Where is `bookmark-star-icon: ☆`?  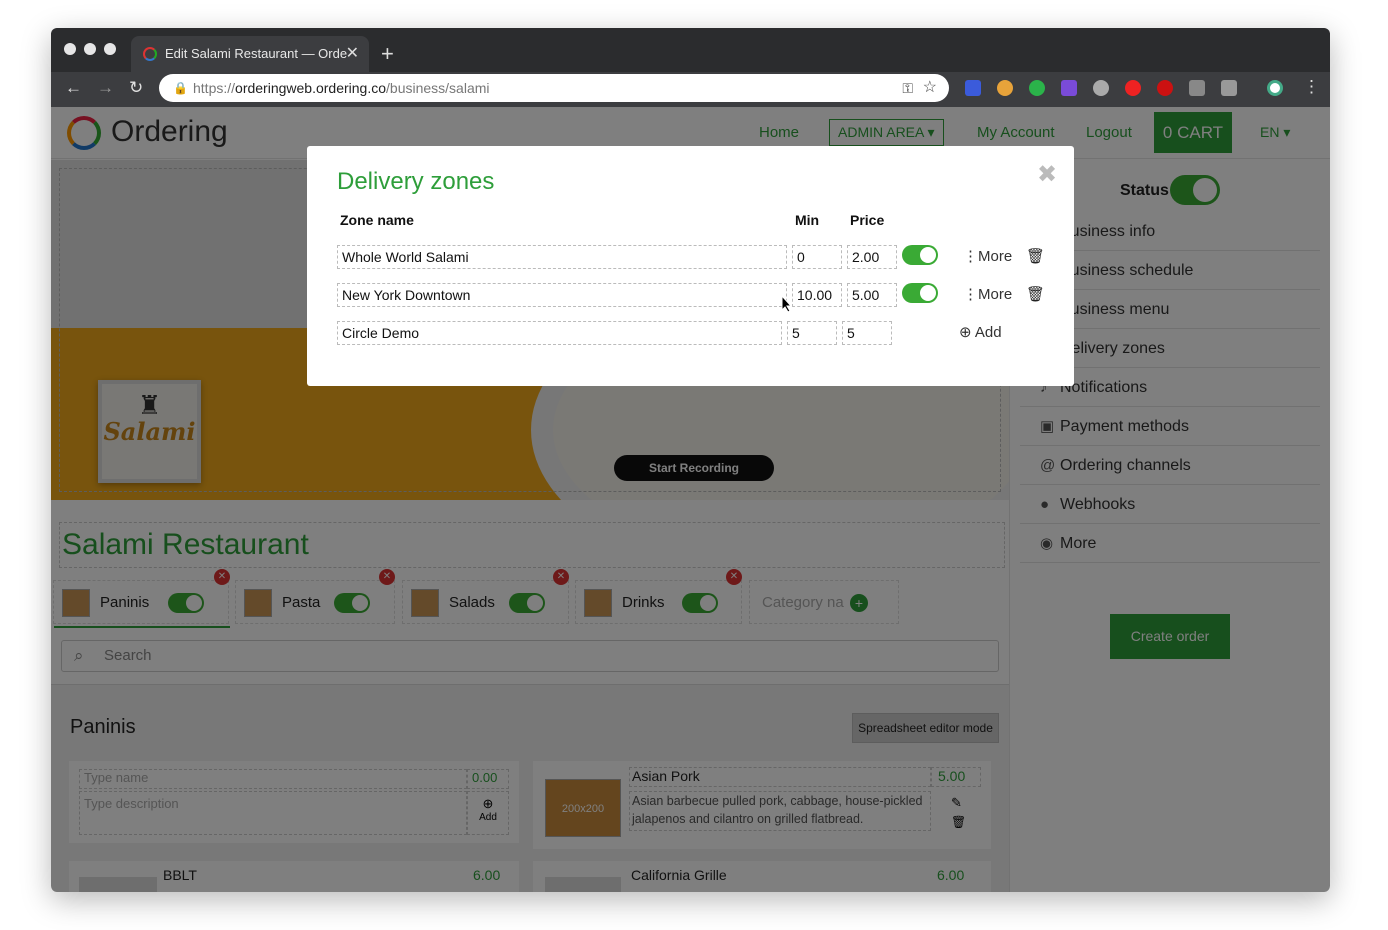 bookmark-star-icon: ☆ is located at coordinates (930, 88).